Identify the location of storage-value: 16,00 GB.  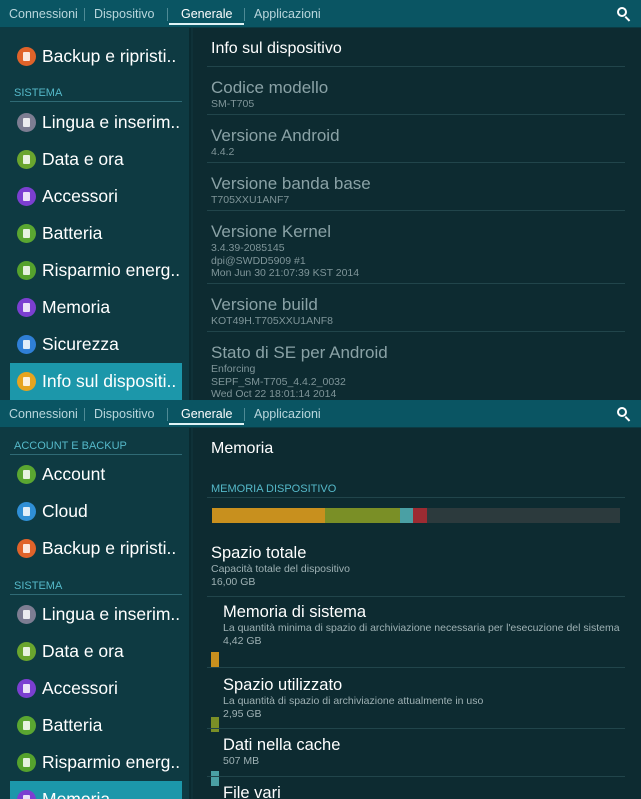
(233, 581).